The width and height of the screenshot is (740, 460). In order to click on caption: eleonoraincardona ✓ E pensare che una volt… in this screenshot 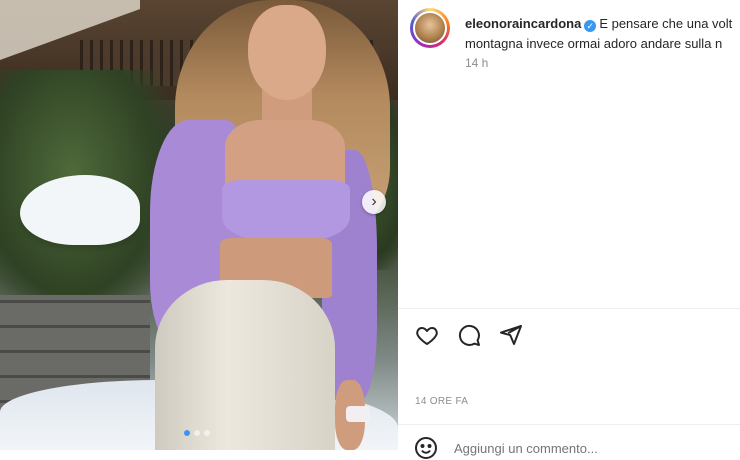, I will do `click(602, 34)`.